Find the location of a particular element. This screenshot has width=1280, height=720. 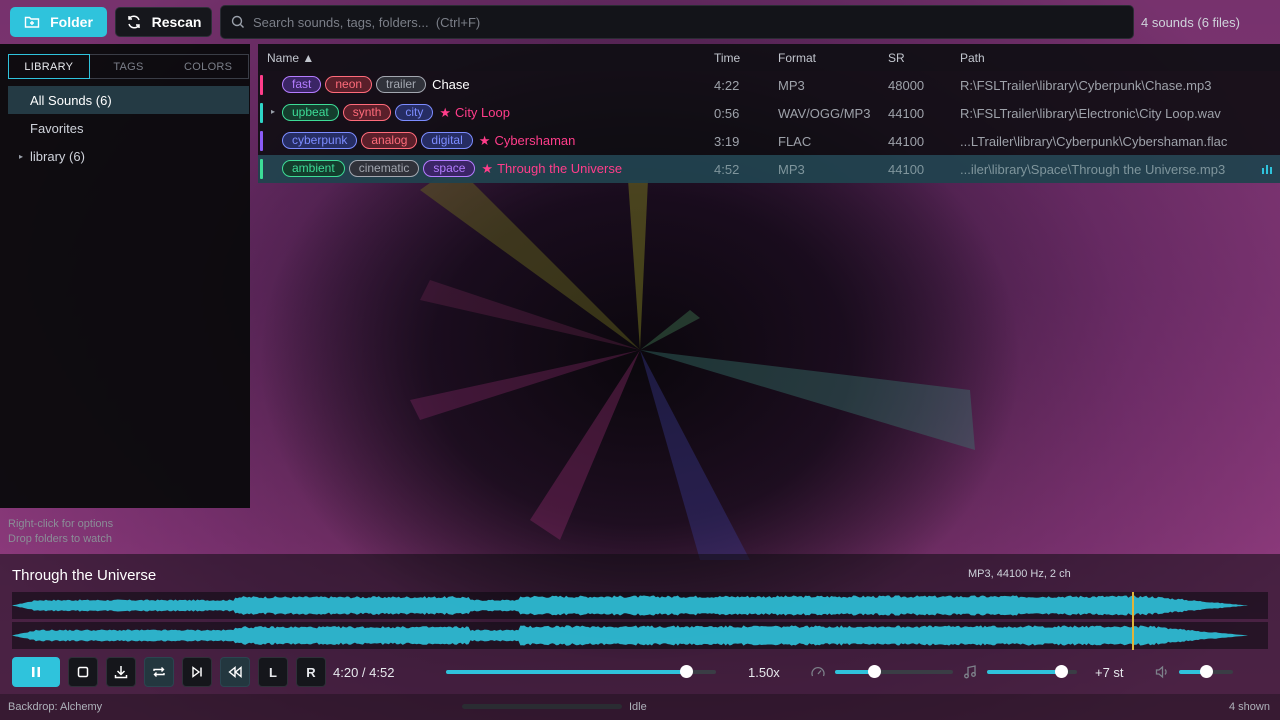

add-folder-button: Folder is located at coordinates (58, 22).